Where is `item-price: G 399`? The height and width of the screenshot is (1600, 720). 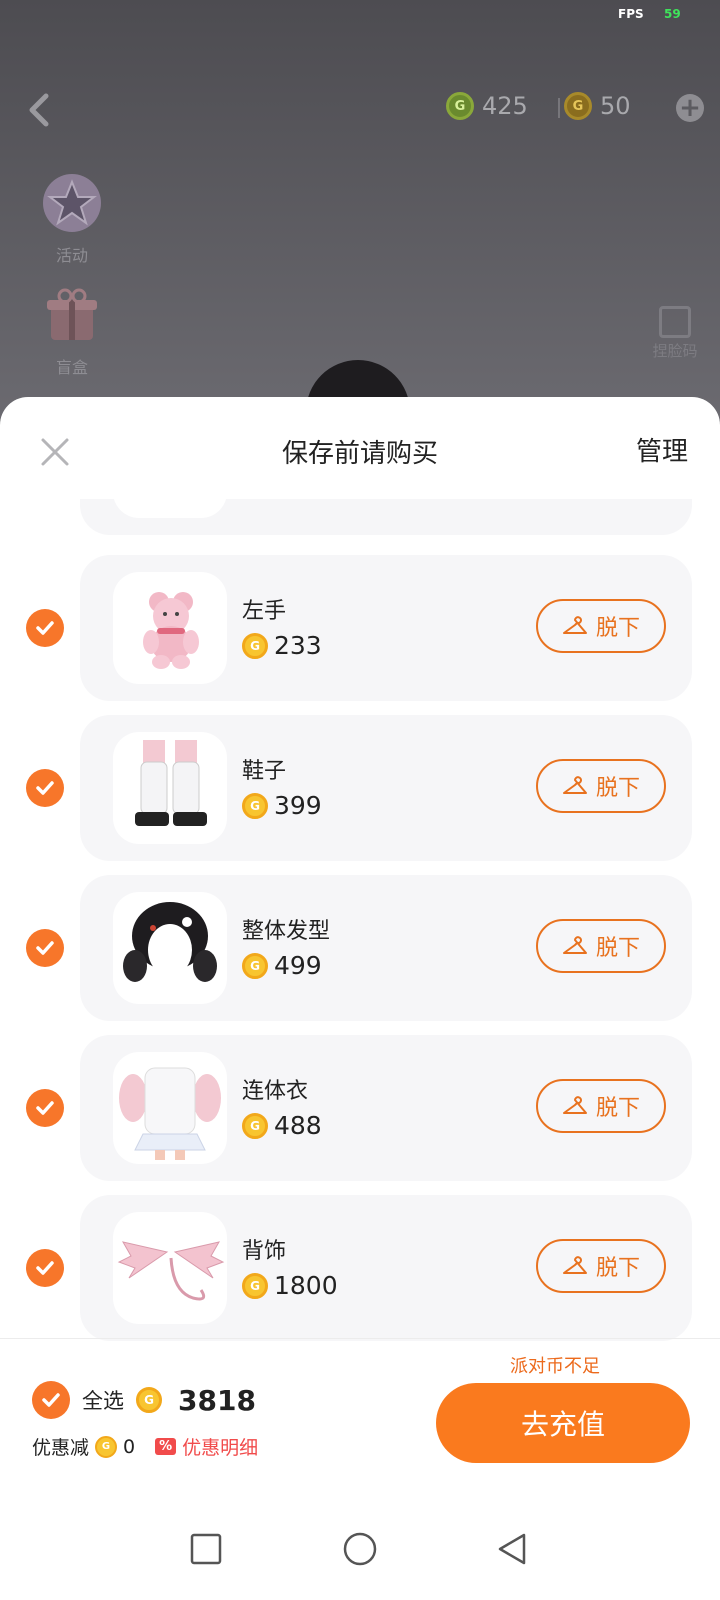 item-price: G 399 is located at coordinates (282, 805).